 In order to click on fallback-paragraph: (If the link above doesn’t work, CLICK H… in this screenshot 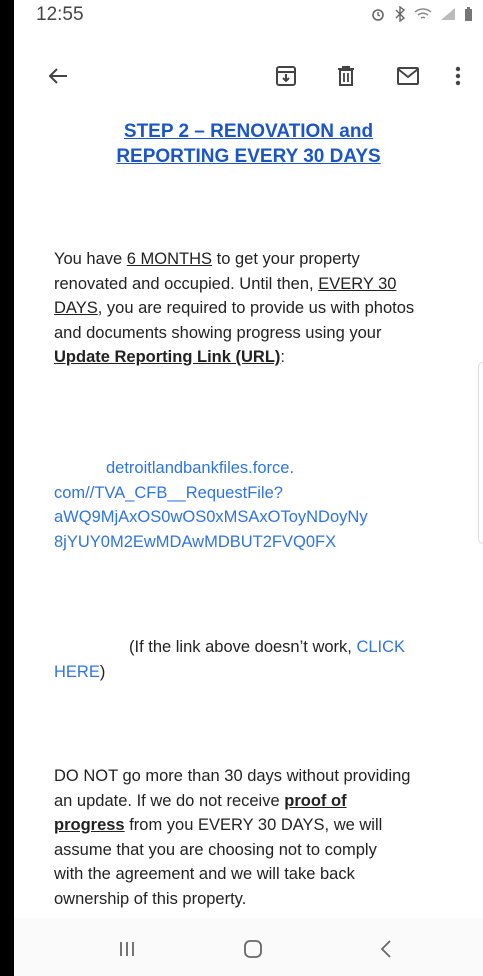, I will do `click(260, 659)`.